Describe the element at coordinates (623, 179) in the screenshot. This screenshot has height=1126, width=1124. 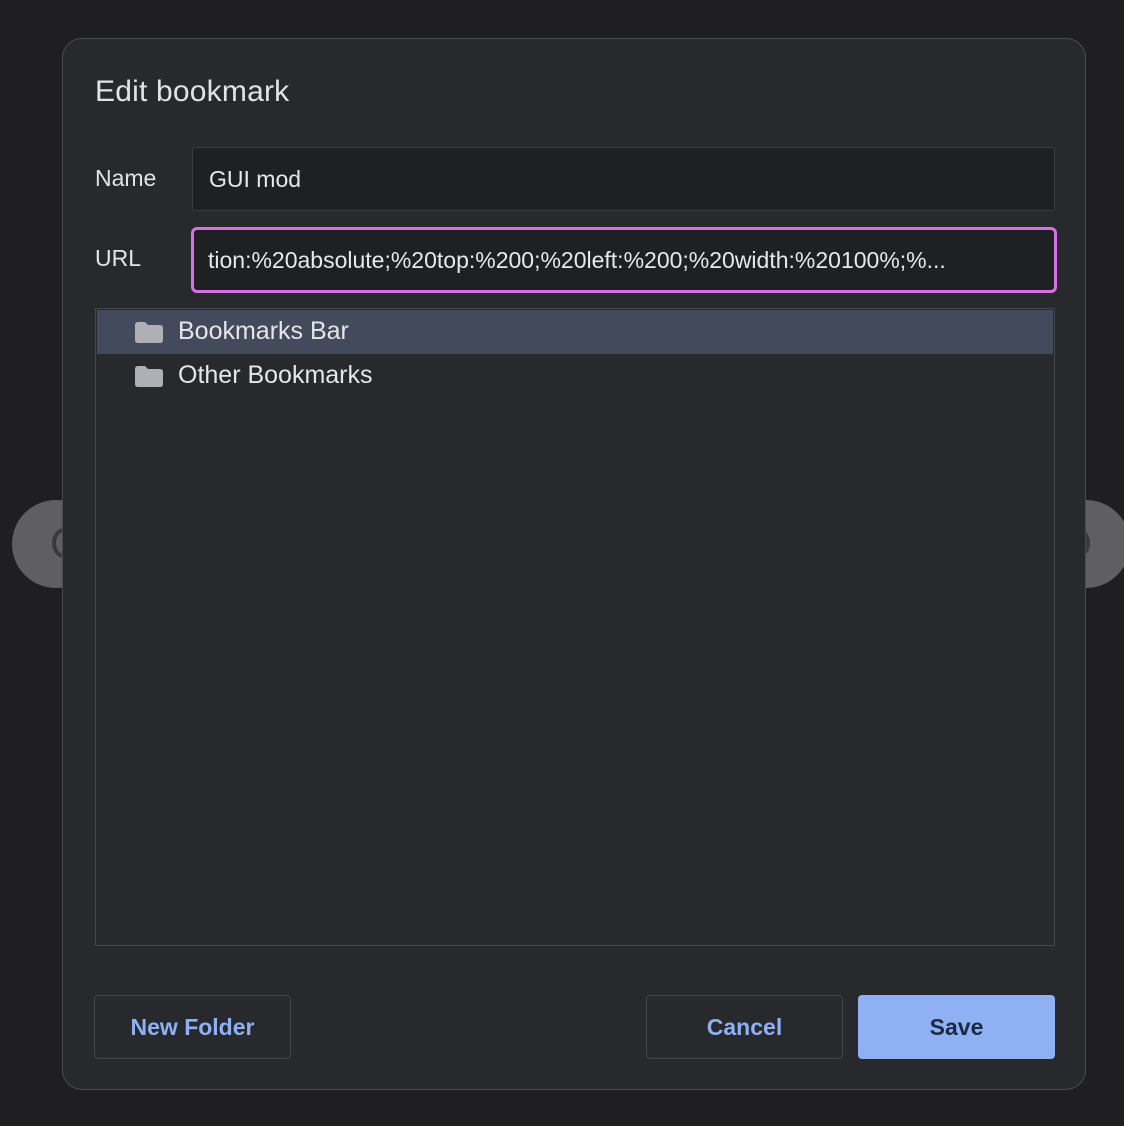
I see `name-input` at that location.